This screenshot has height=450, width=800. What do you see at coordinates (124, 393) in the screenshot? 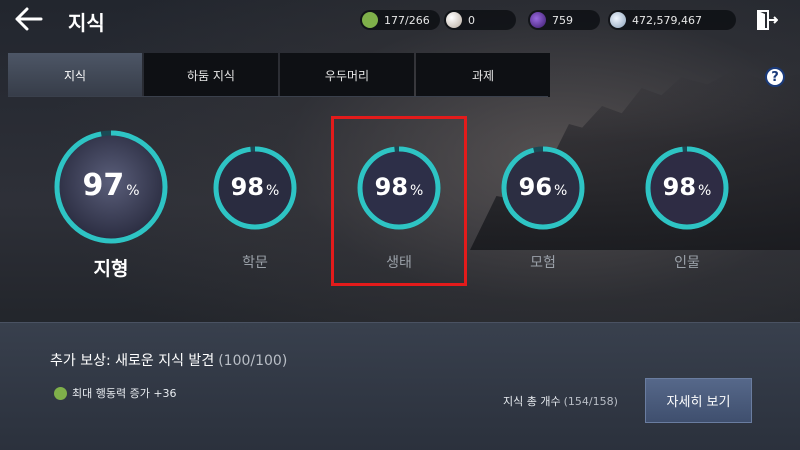
I see `reward-item-text: 최대 행동력 증가 +36` at bounding box center [124, 393].